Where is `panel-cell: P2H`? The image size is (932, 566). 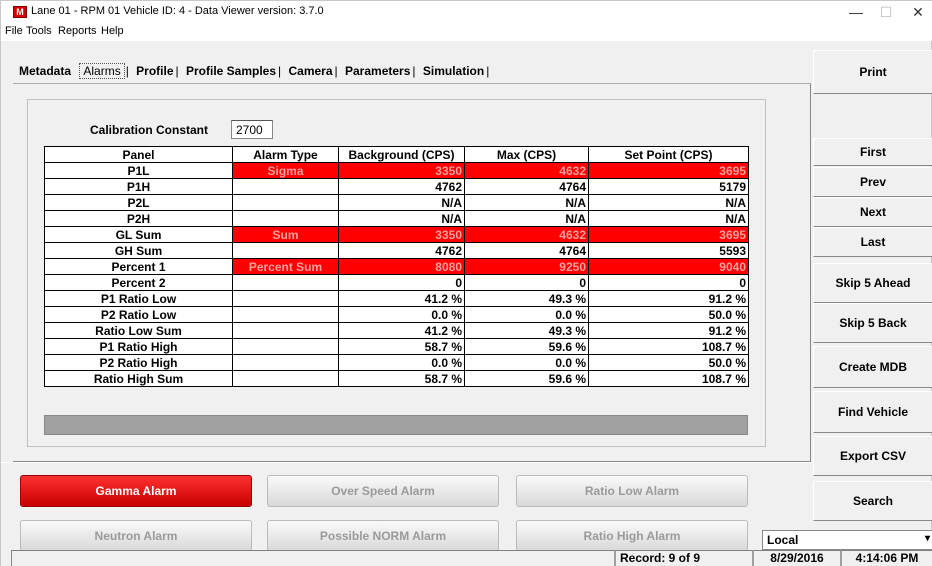 panel-cell: P2H is located at coordinates (138, 218).